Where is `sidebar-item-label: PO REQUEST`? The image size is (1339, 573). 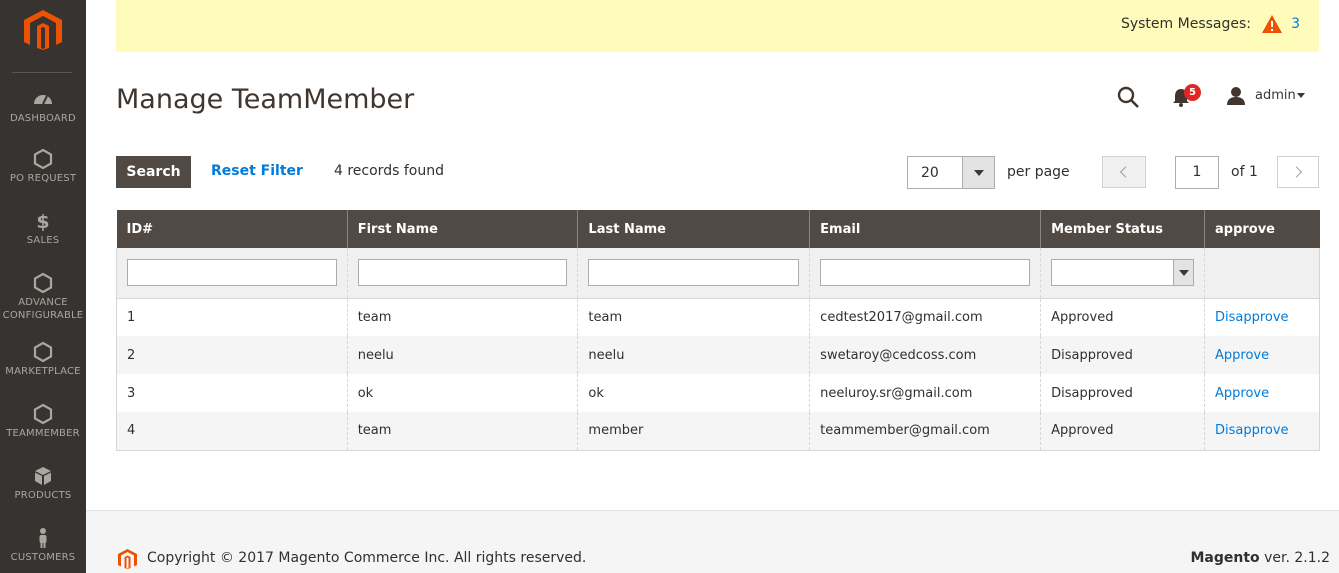 sidebar-item-label: PO REQUEST is located at coordinates (43, 178).